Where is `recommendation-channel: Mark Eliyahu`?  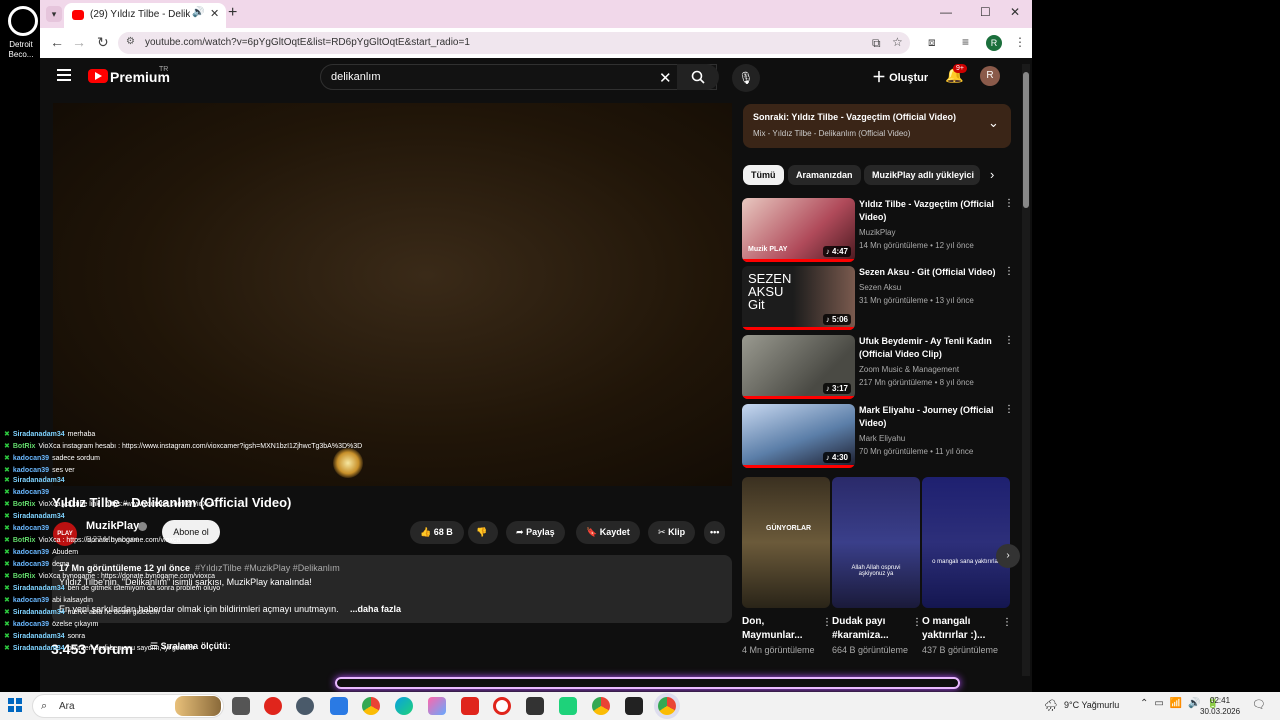
recommendation-channel: Mark Eliyahu is located at coordinates (882, 438).